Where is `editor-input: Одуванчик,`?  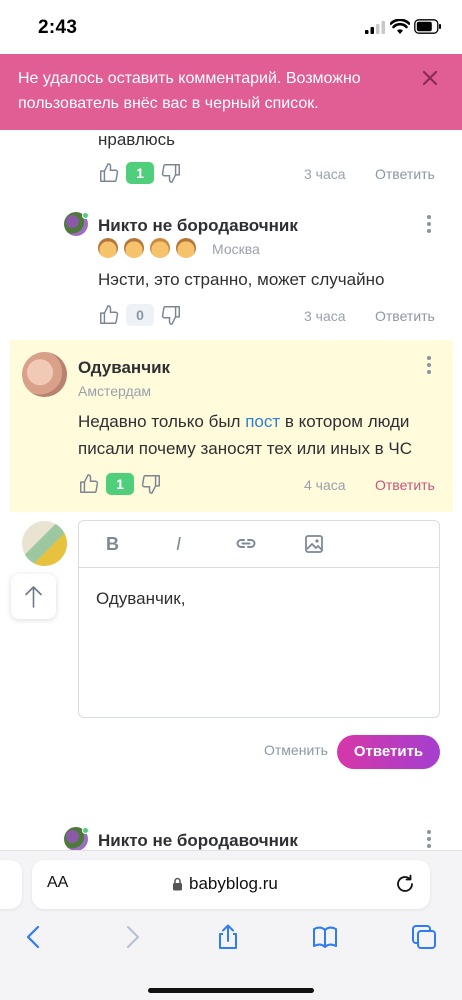
editor-input: Одуванчик, is located at coordinates (259, 599).